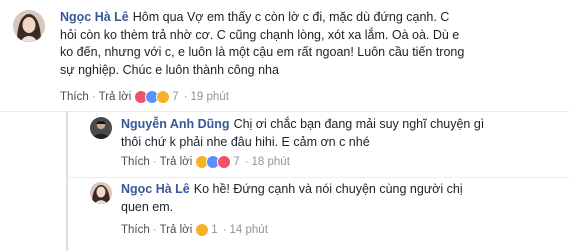  Describe the element at coordinates (194, 230) in the screenshot. I see `comment-actions: Thích · Trả lời 1 · 14 phút` at that location.